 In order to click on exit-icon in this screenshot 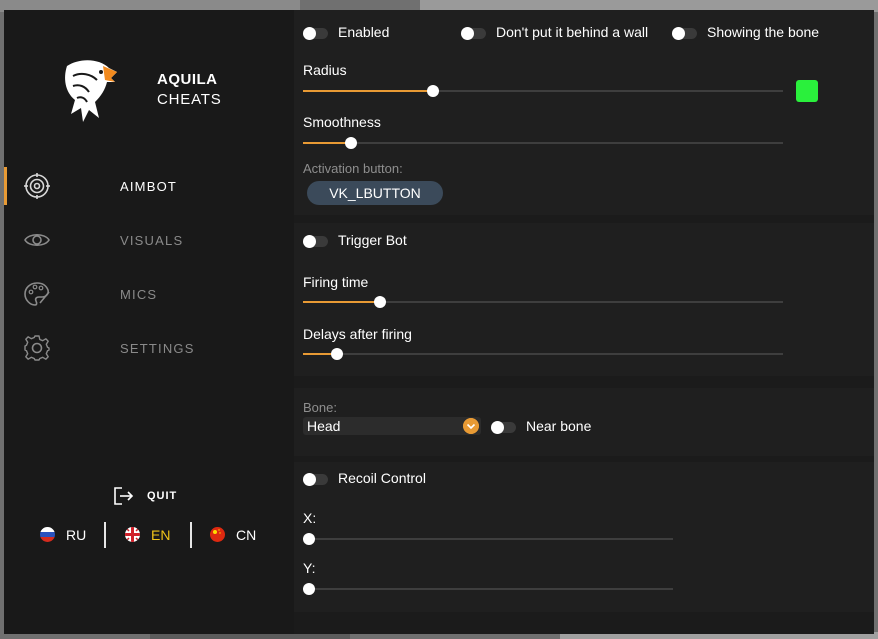, I will do `click(124, 496)`.